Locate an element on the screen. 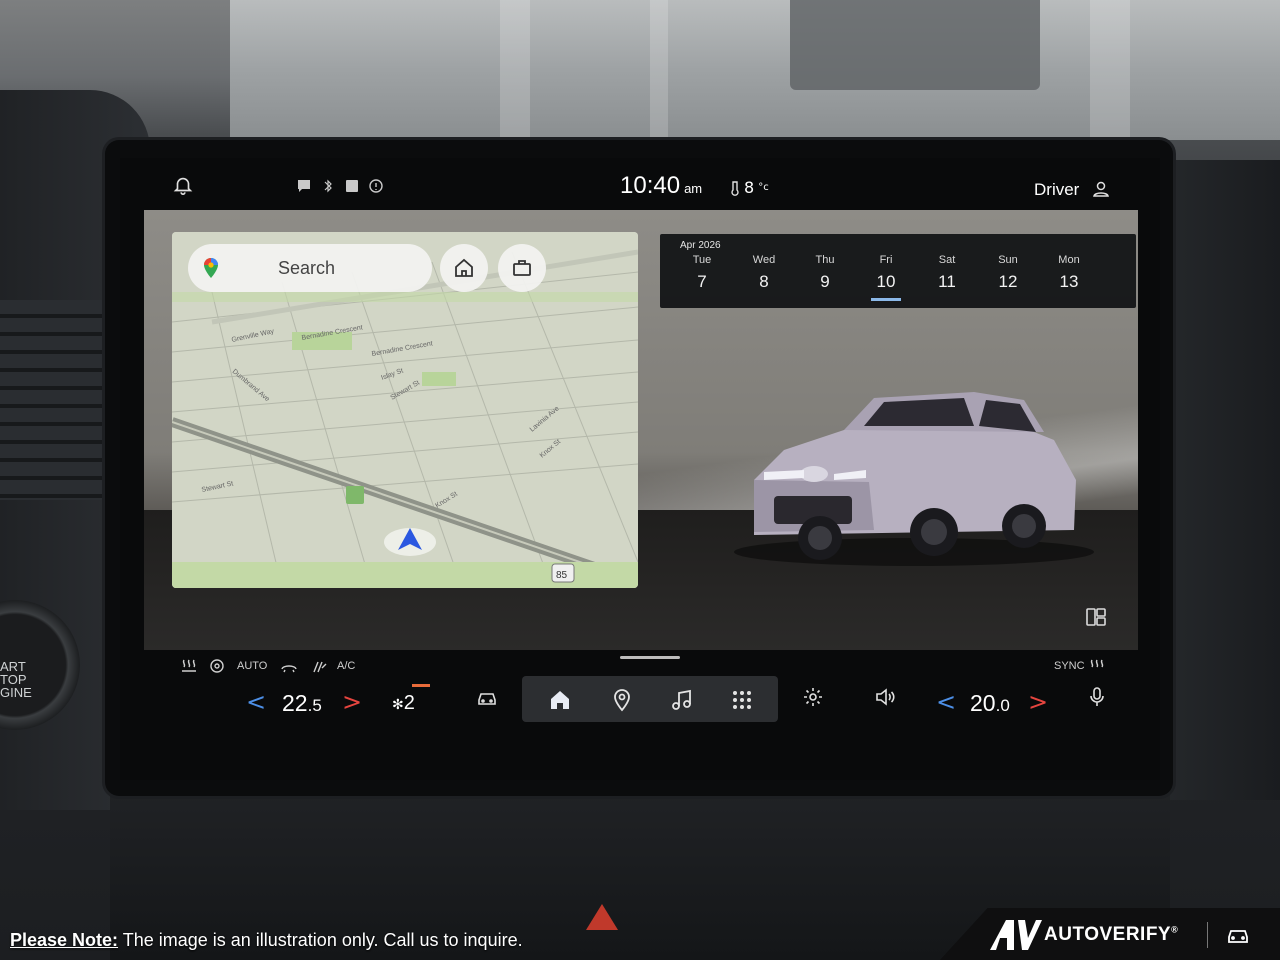  microphone-icon is located at coordinates (1097, 697).